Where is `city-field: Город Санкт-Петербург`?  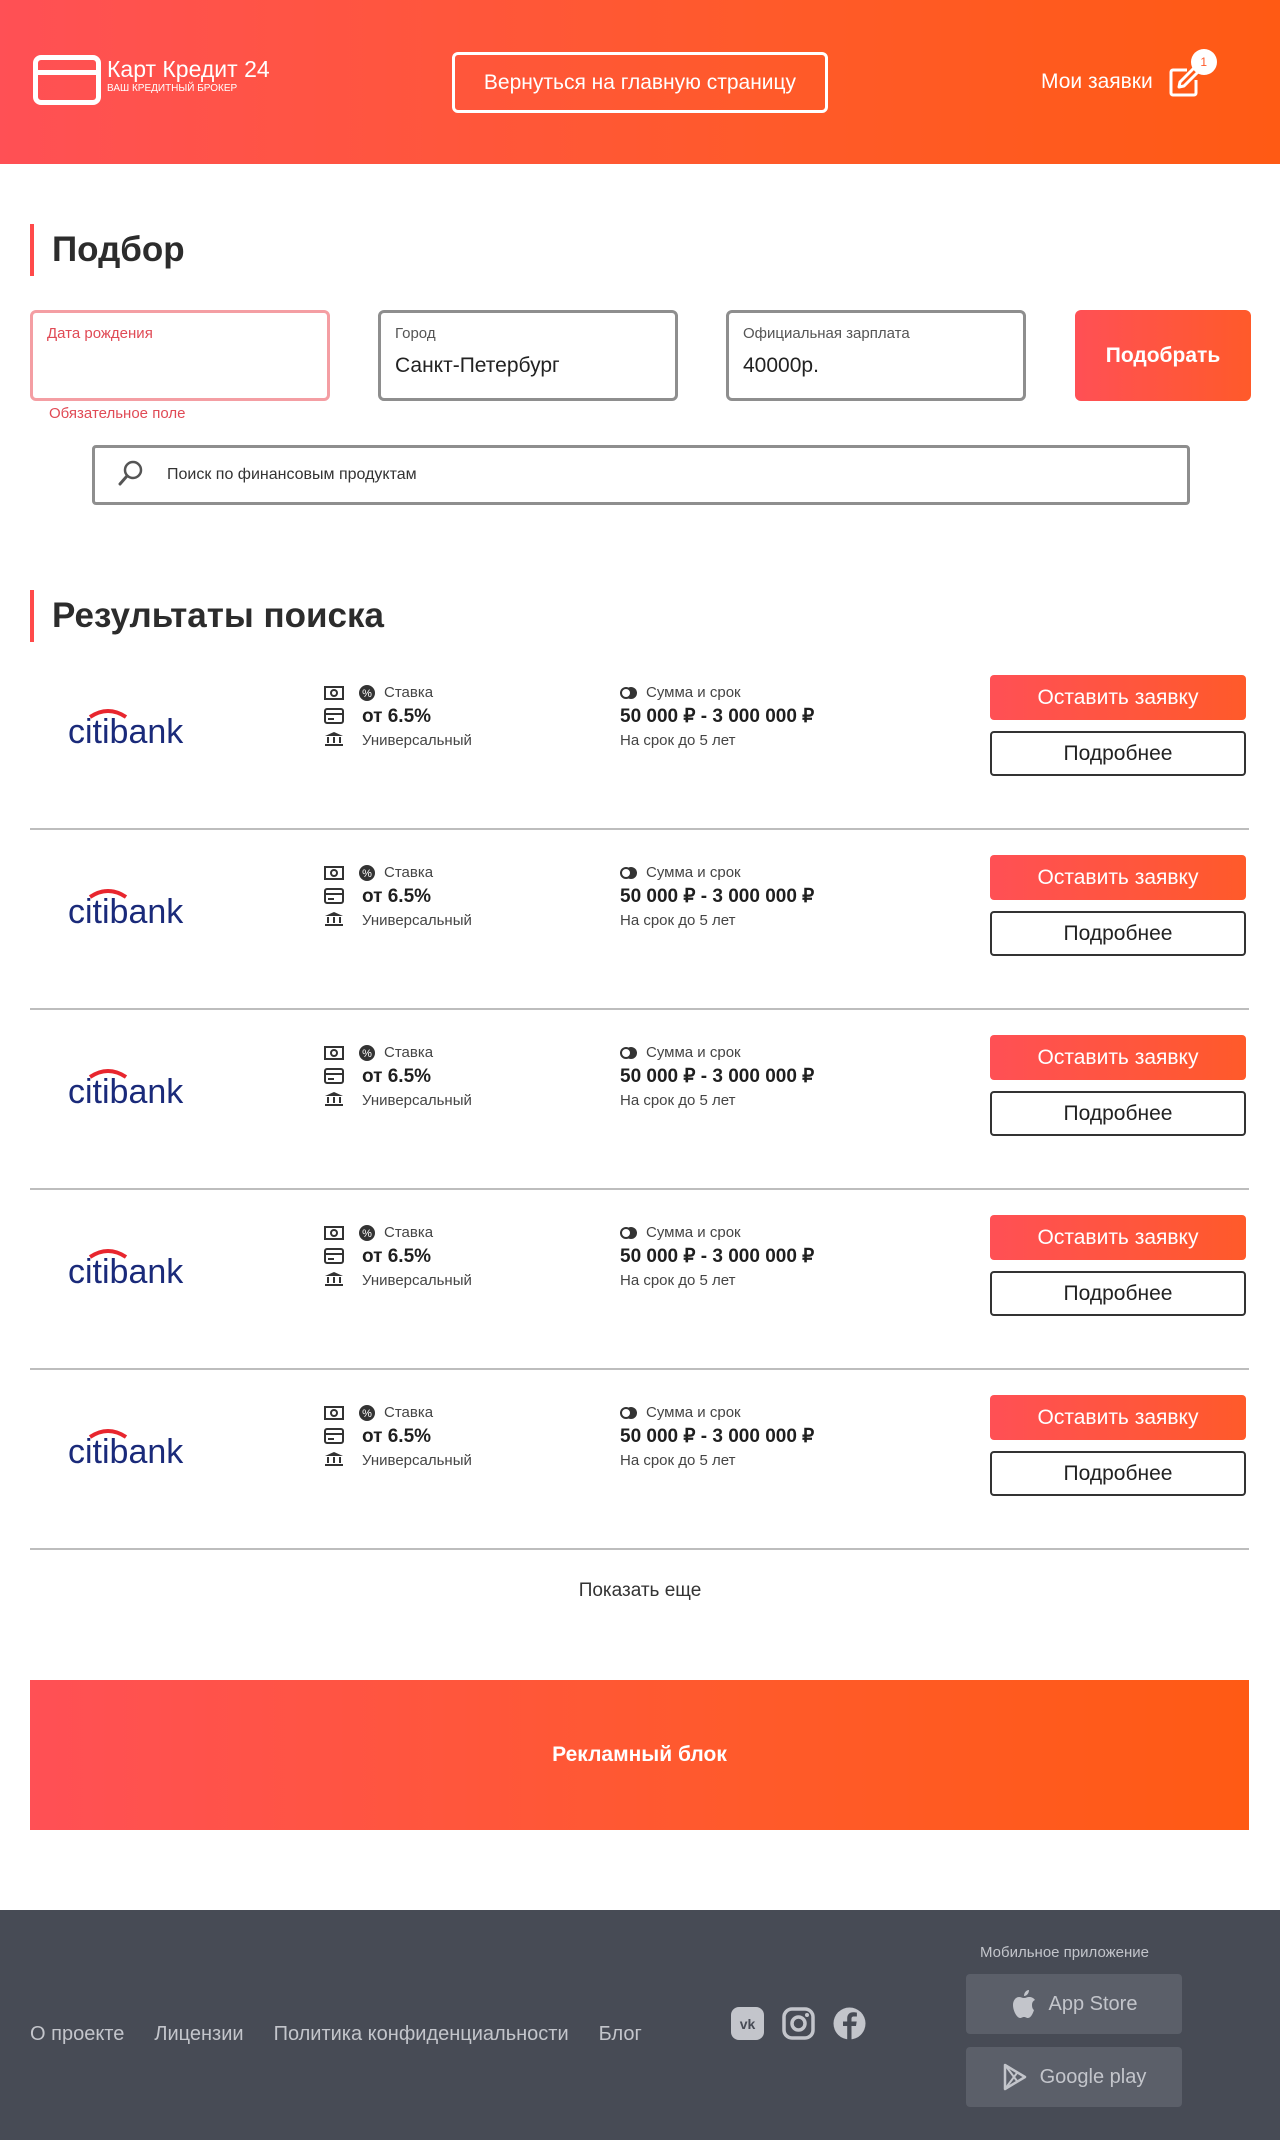
city-field: Город Санкт-Петербург is located at coordinates (528, 355).